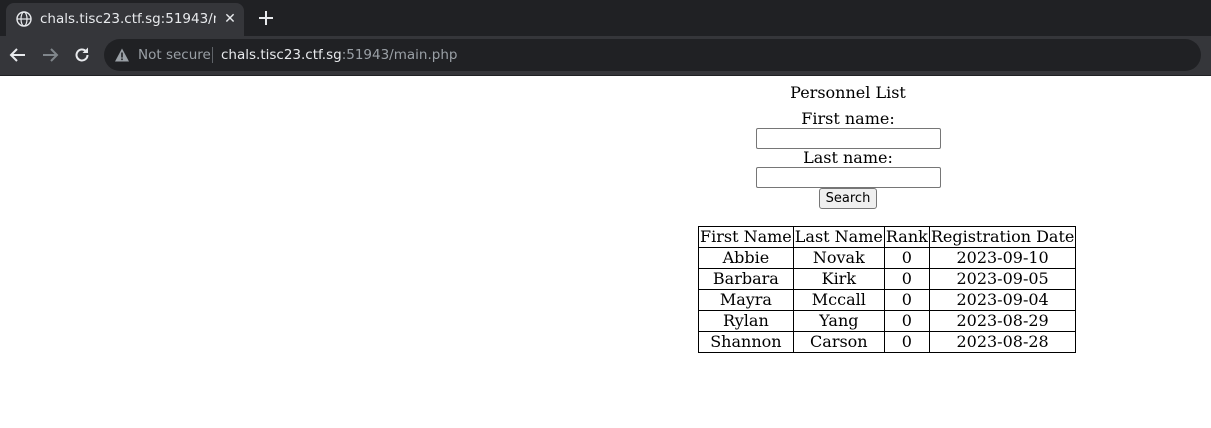  Describe the element at coordinates (230, 19) in the screenshot. I see `close-icon: ✕` at that location.